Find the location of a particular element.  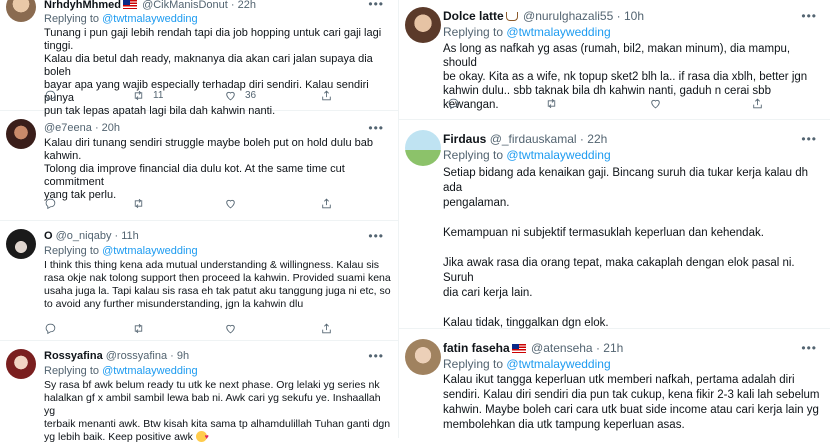

handle: @rossyafina is located at coordinates (136, 356).